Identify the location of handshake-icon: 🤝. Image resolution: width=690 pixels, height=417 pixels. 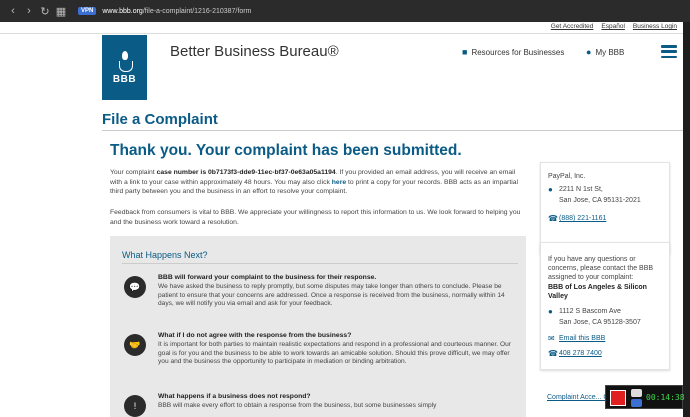
(135, 345).